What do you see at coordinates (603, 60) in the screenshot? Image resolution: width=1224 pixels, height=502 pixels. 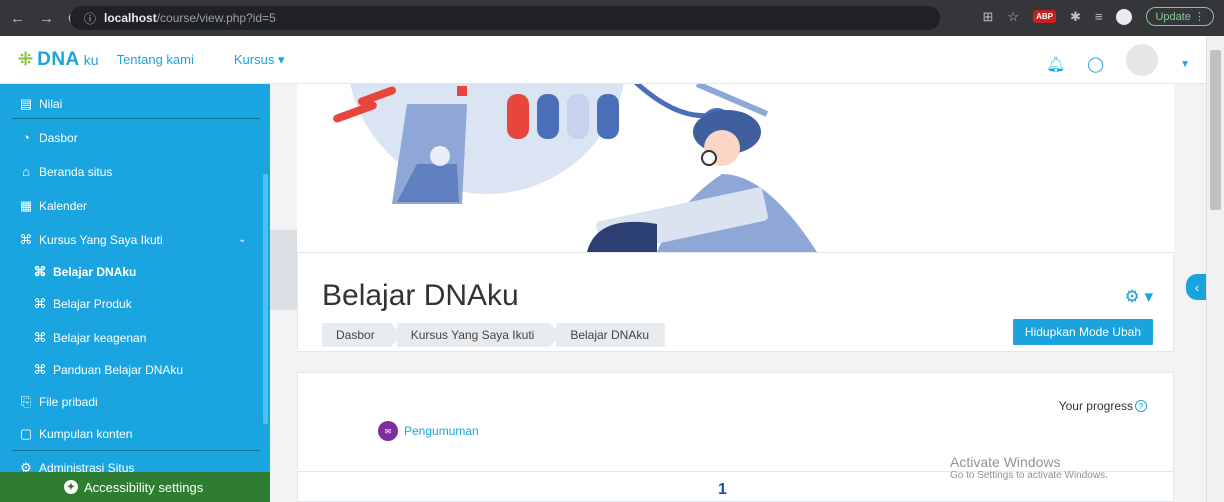 I see `site-navbar: ⁜ DNA ku Tentang kami Kursus ▾ 🔔︎ ◯ ▼` at bounding box center [603, 60].